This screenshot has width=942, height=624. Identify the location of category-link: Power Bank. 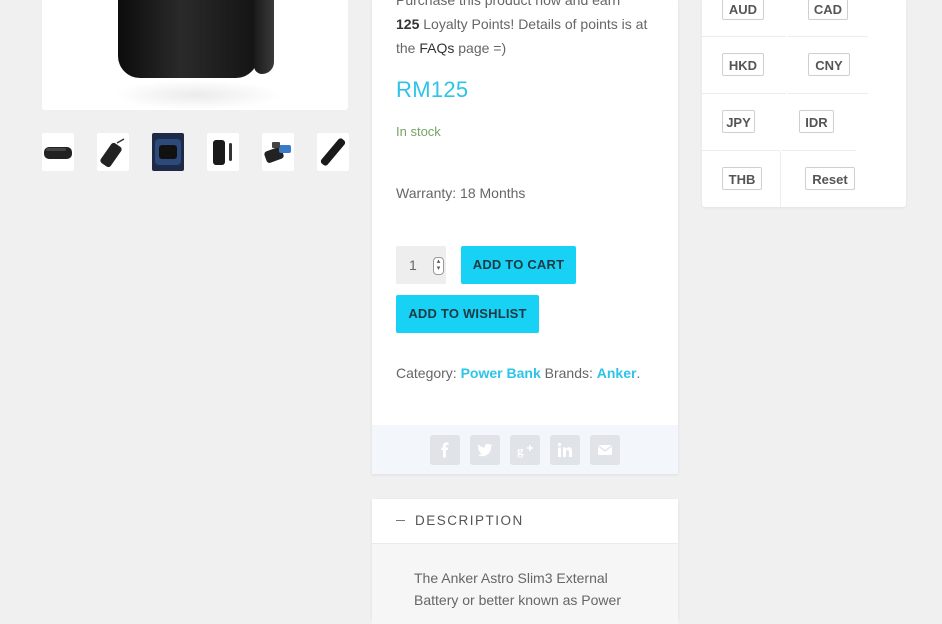
(501, 373).